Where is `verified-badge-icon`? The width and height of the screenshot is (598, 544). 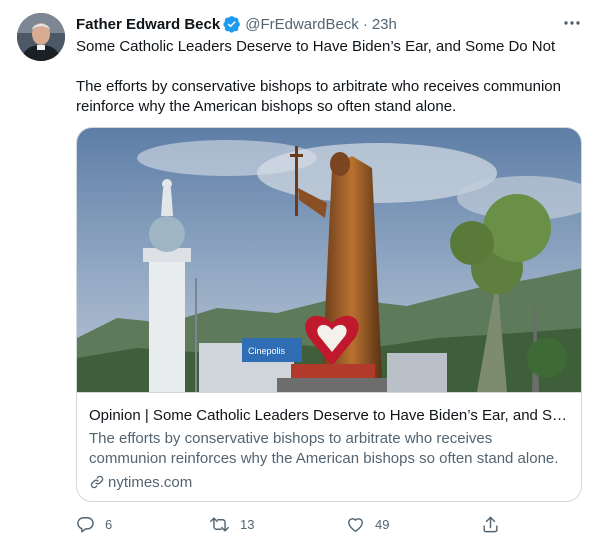
verified-badge-icon is located at coordinates (232, 24).